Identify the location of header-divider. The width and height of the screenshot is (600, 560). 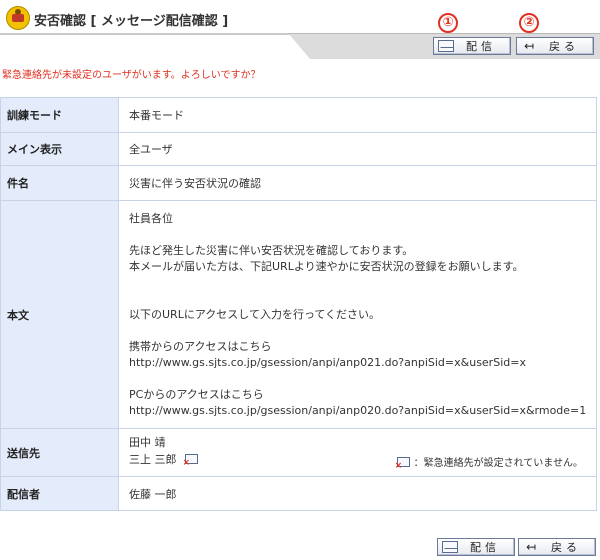
(145, 34).